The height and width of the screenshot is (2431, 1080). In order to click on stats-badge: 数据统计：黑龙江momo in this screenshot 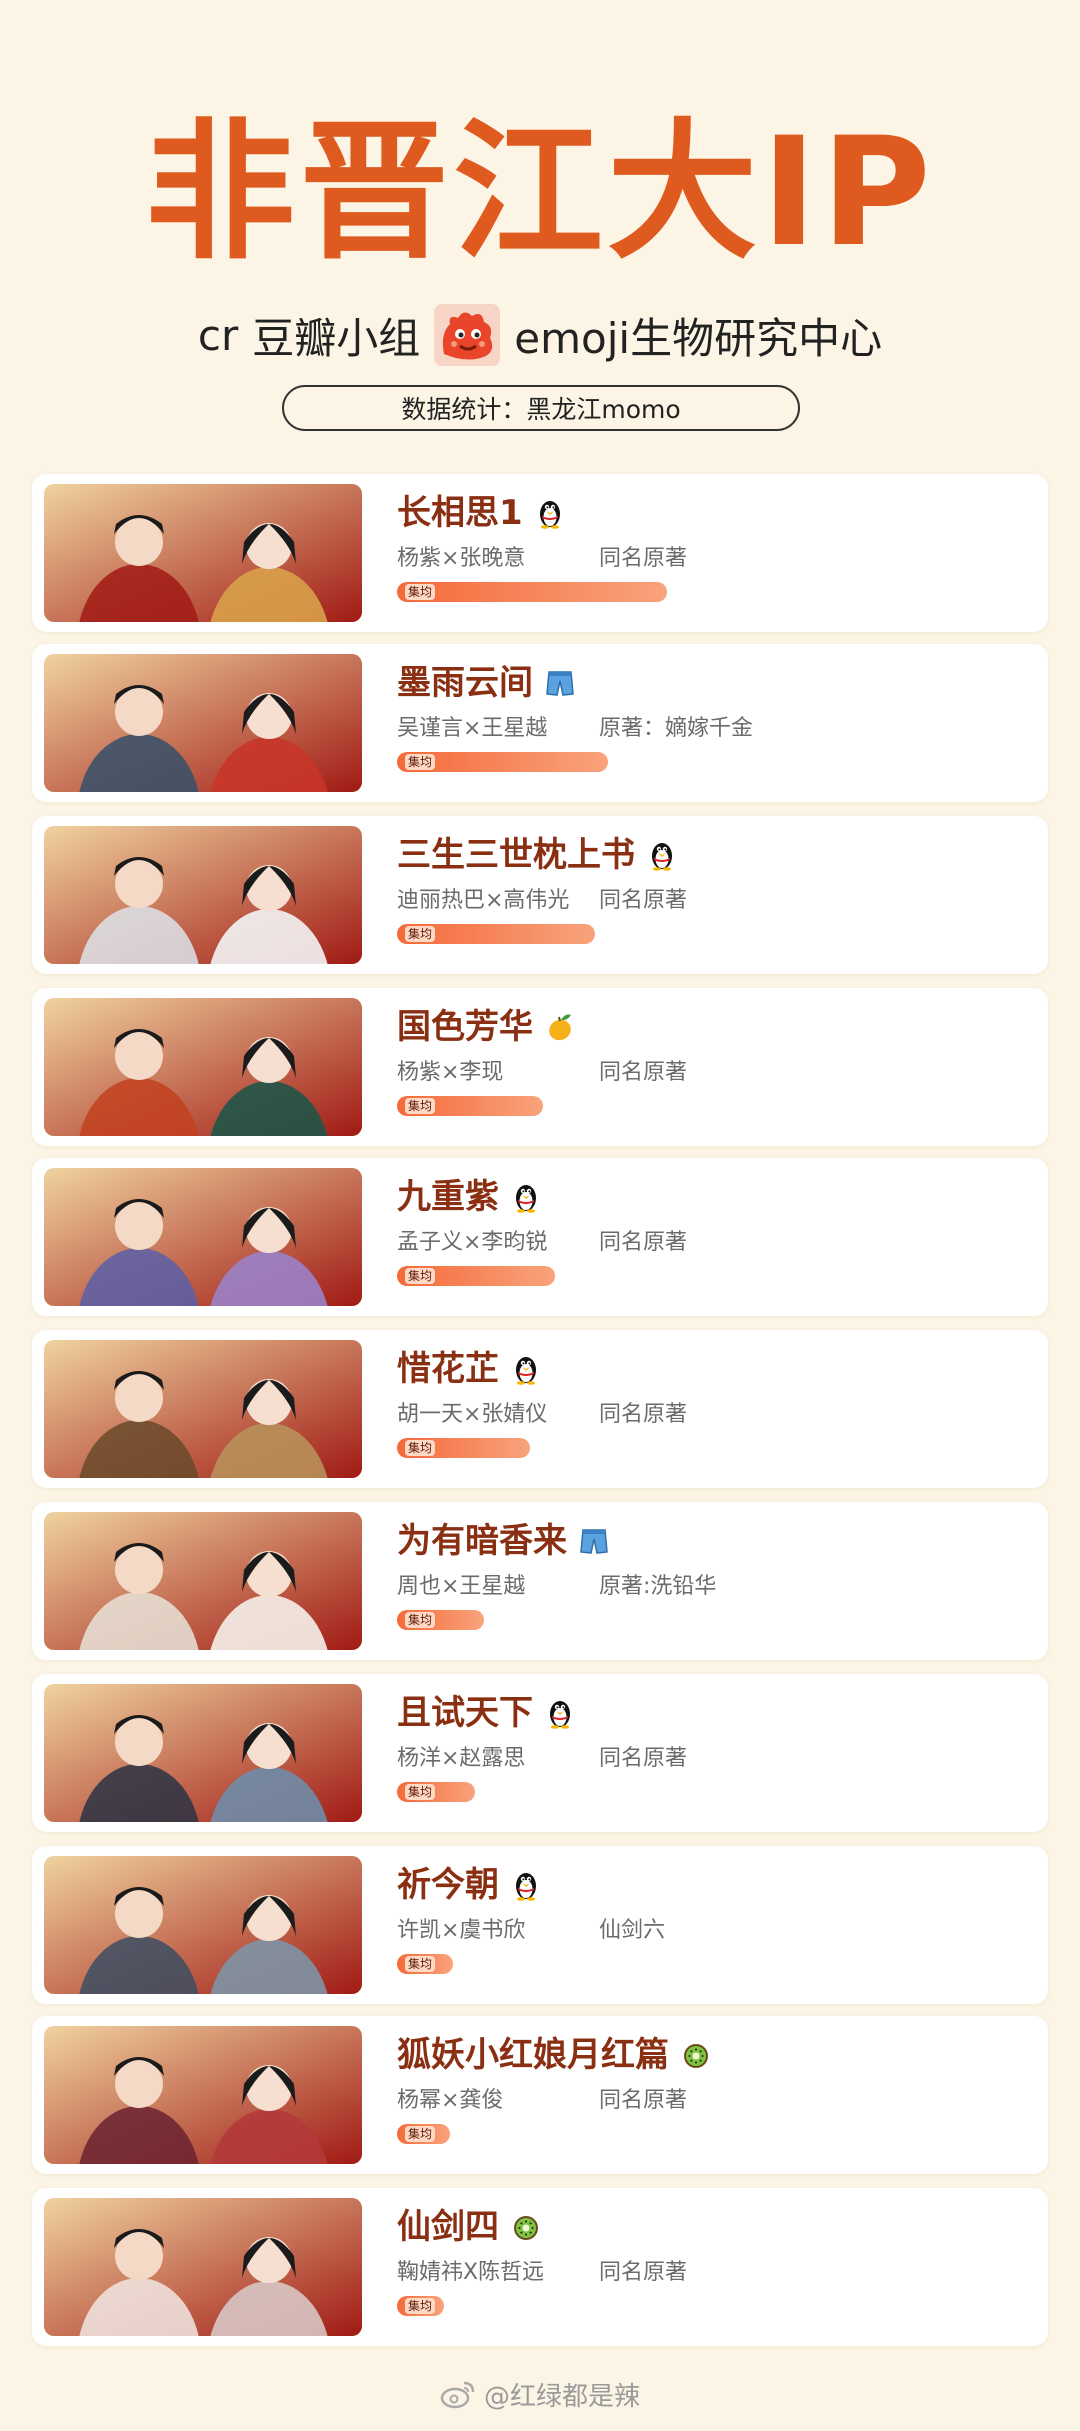, I will do `click(541, 408)`.